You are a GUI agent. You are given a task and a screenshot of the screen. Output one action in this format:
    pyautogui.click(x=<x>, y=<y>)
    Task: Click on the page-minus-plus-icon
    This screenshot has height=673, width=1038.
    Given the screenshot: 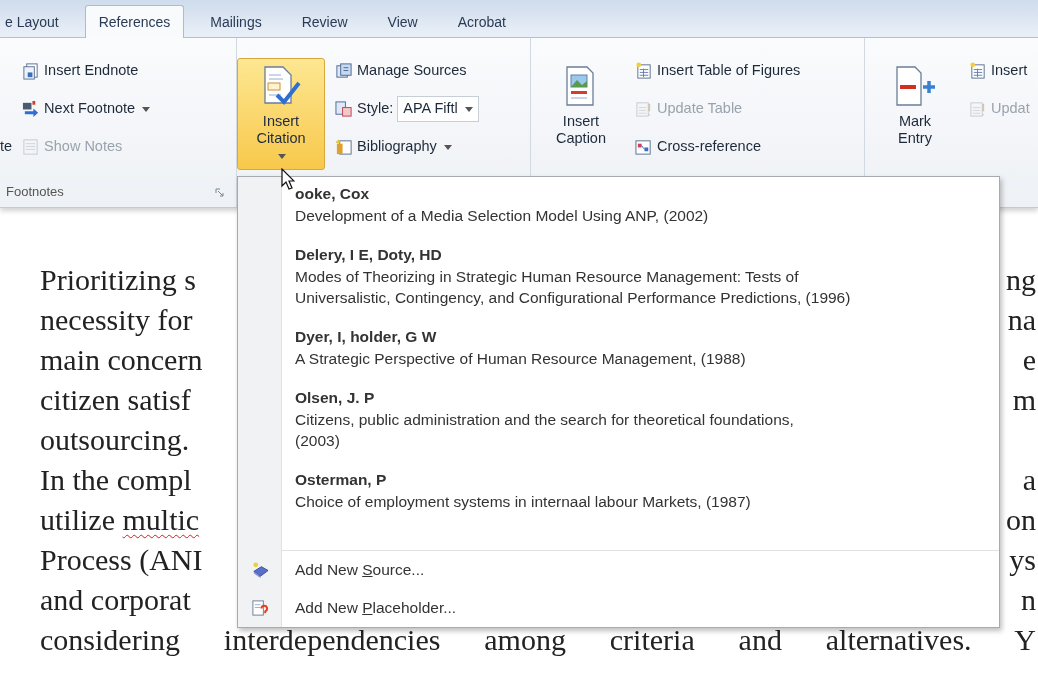 What is the action you would take?
    pyautogui.click(x=915, y=86)
    